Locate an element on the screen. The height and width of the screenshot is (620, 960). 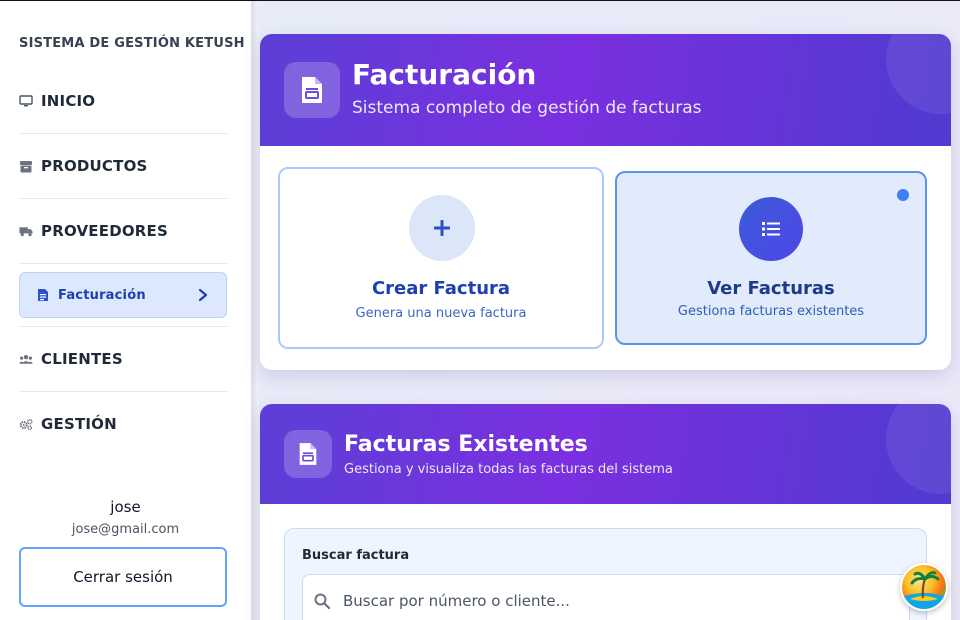
chevron-right-icon is located at coordinates (203, 296).